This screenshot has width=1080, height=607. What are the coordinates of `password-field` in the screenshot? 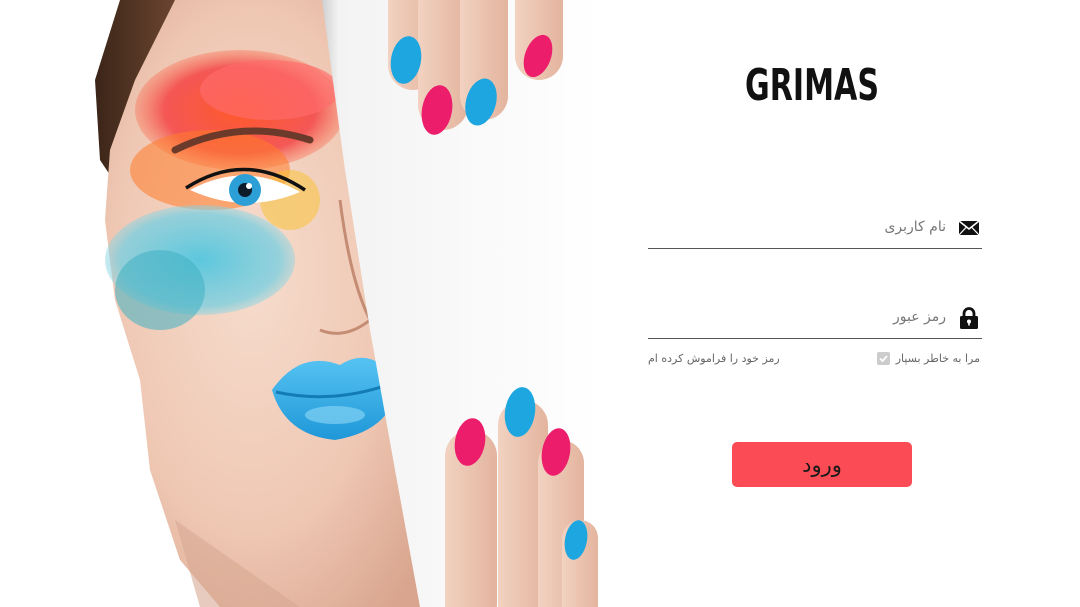 It's located at (815, 318).